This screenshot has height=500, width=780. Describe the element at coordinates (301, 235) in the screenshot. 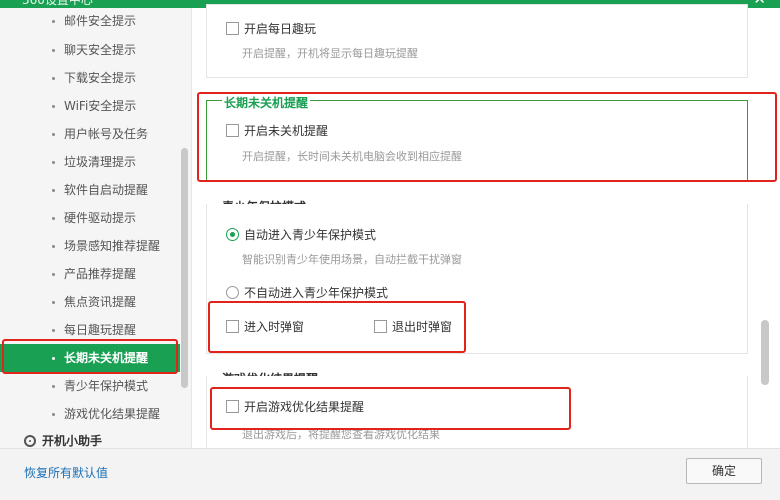

I see `youth-radio-auto-row: 自动进入青少年保护模式` at that location.